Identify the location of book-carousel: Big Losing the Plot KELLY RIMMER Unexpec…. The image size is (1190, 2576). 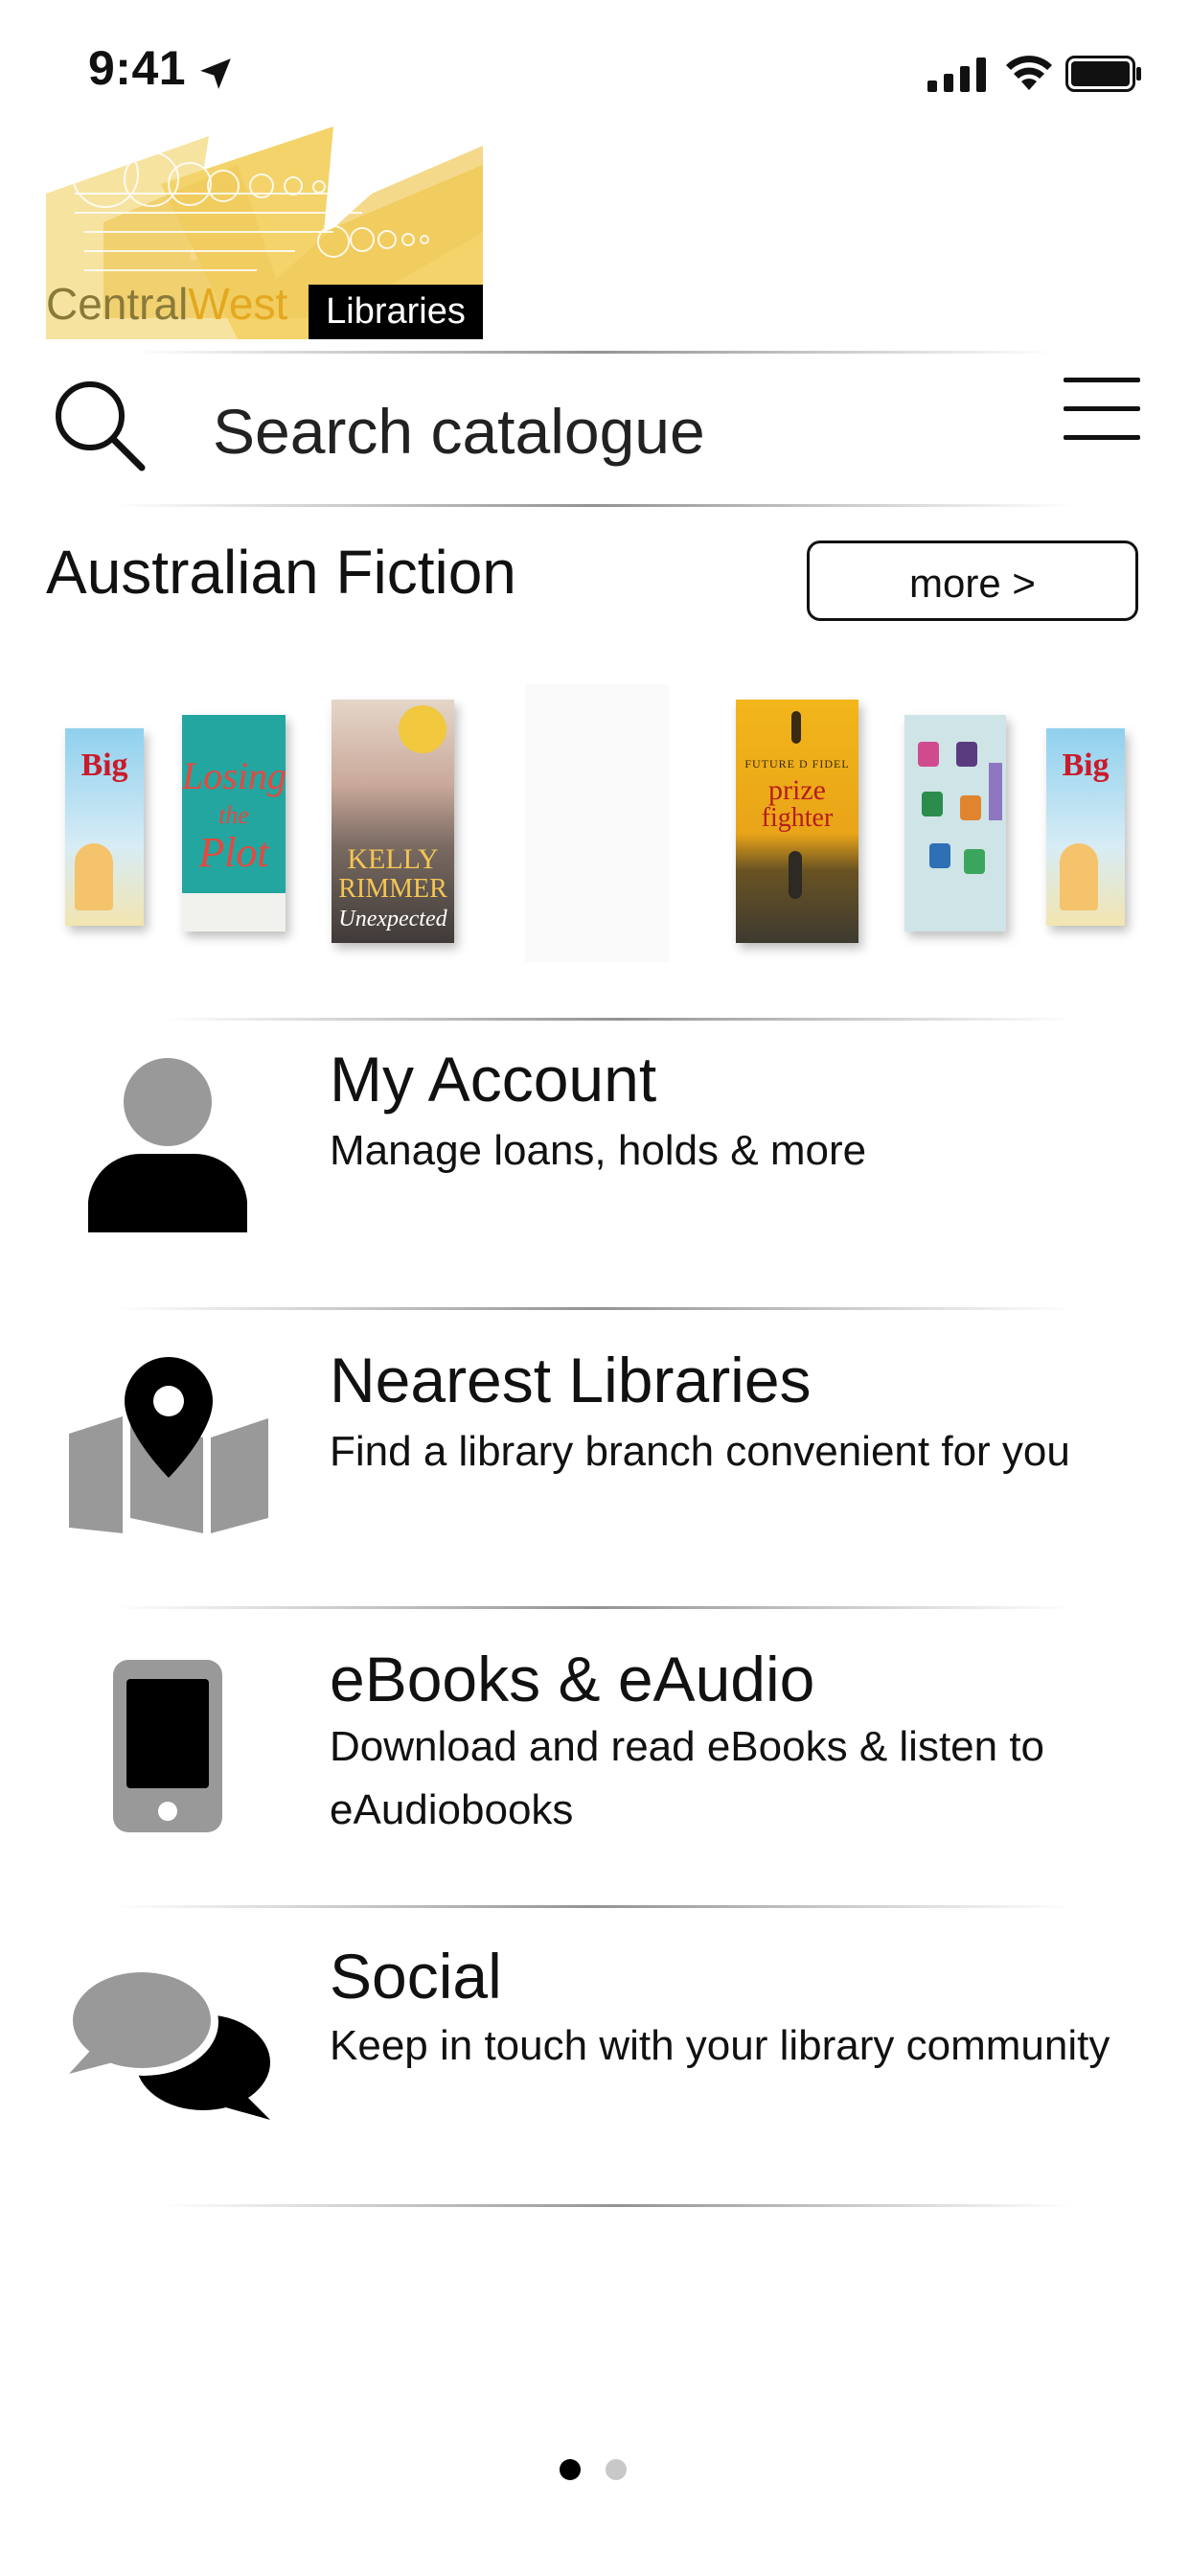
(595, 829).